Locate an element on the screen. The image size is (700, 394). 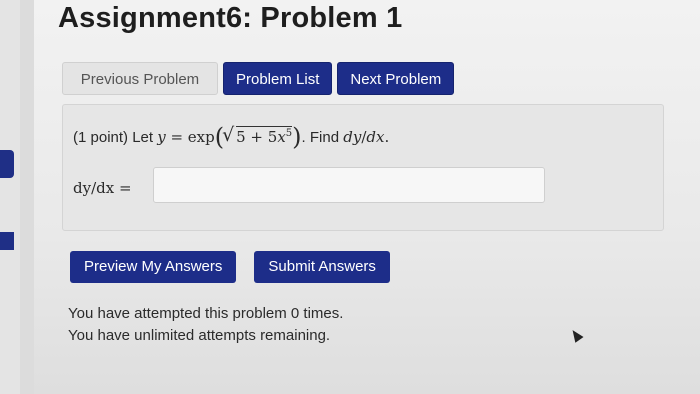
problem-points-text: (1 point) Let is located at coordinates (113, 137).